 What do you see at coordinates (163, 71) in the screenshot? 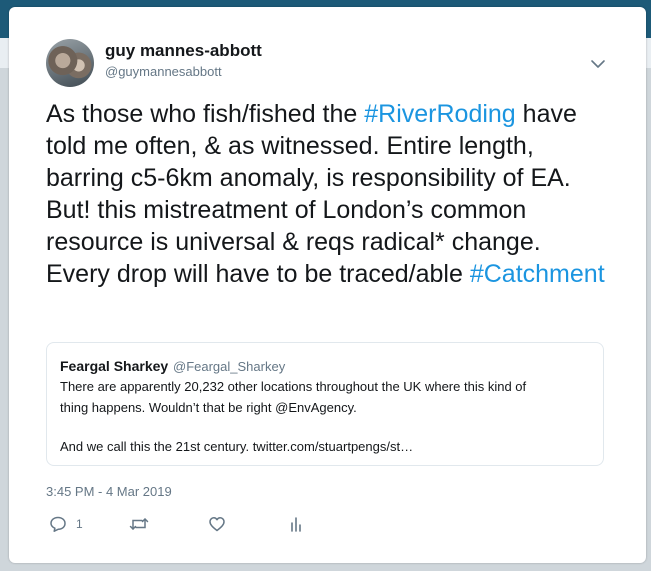
I see `author-handle: @guymannesabbott` at bounding box center [163, 71].